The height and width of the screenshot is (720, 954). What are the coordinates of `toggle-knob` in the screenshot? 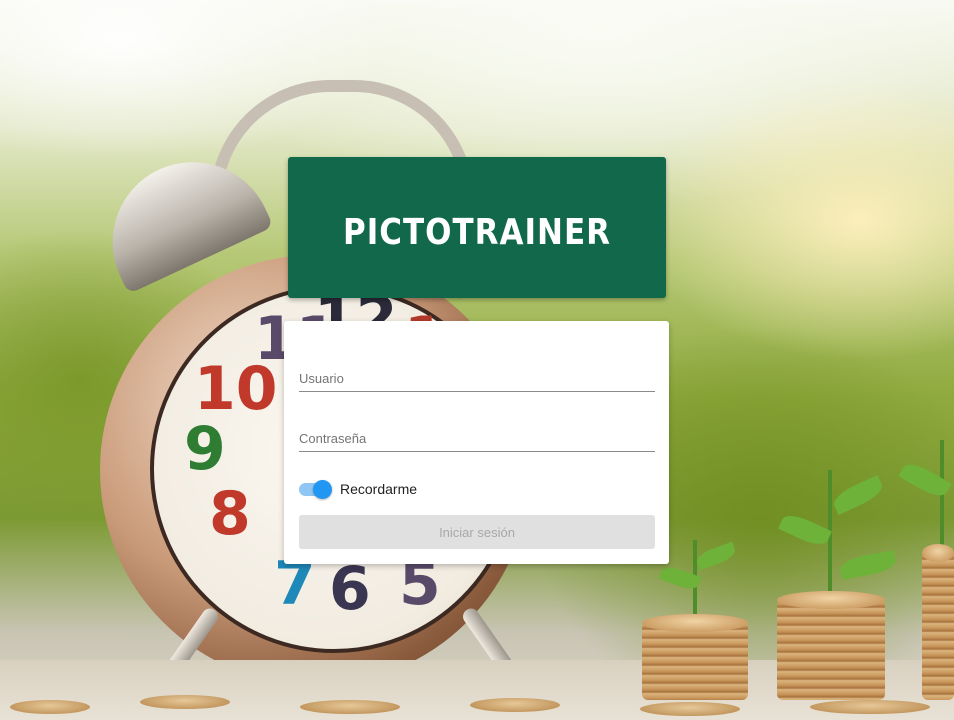 It's located at (322, 489).